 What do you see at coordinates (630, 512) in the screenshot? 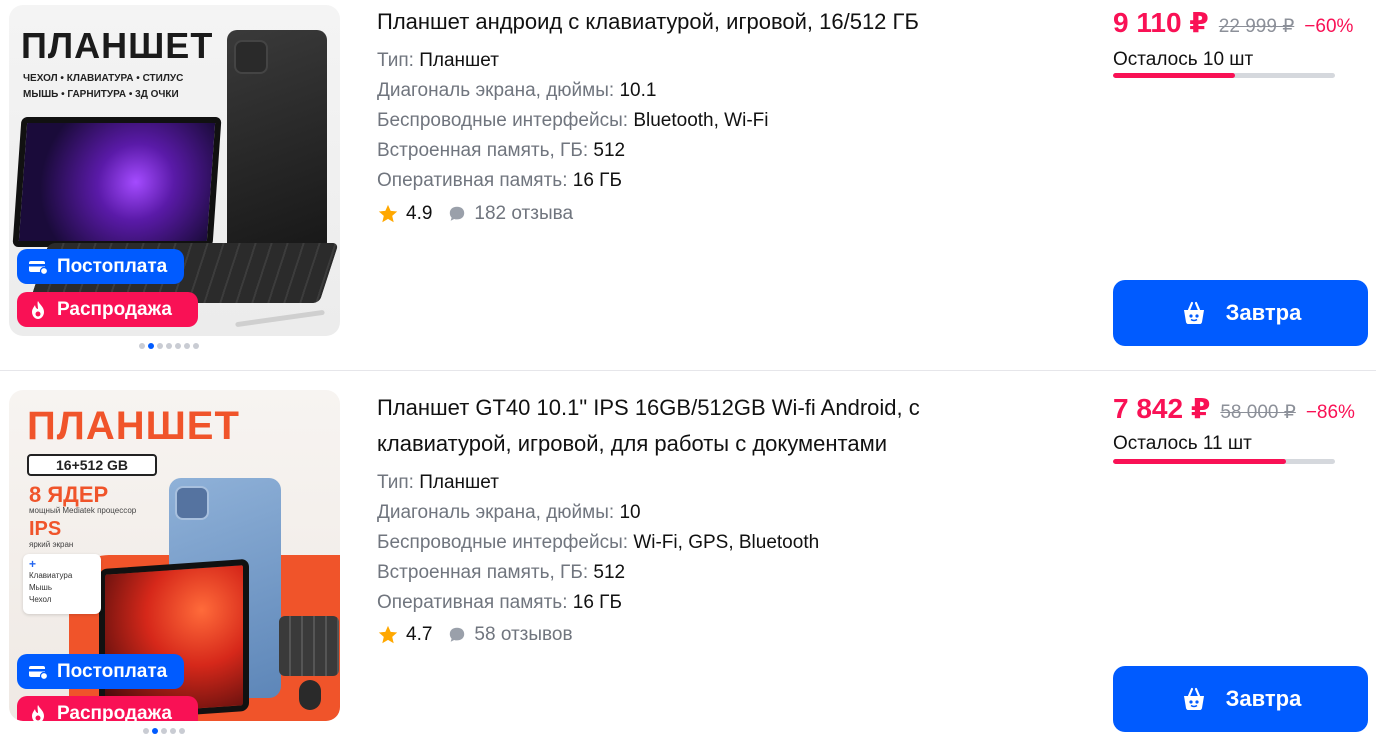
I see `attribute-value: 10` at bounding box center [630, 512].